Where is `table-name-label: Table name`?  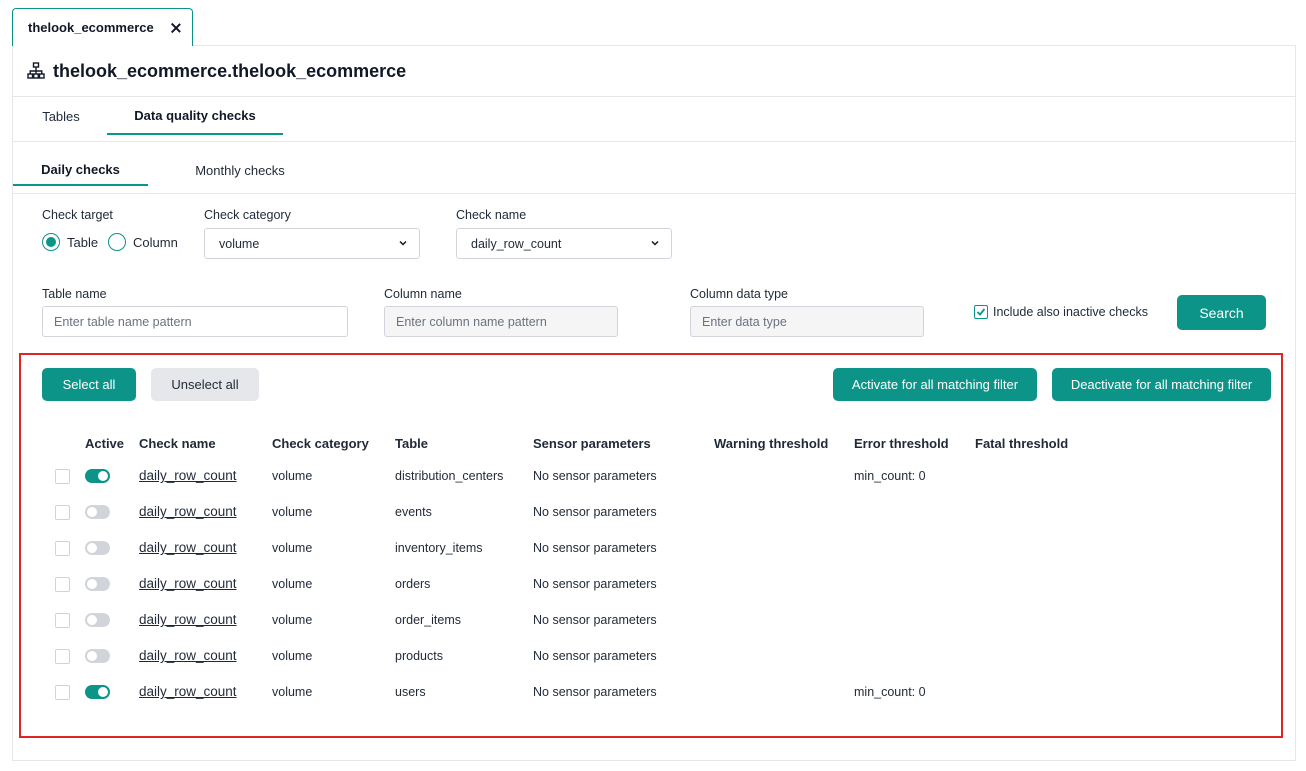
table-name-label: Table name is located at coordinates (74, 294).